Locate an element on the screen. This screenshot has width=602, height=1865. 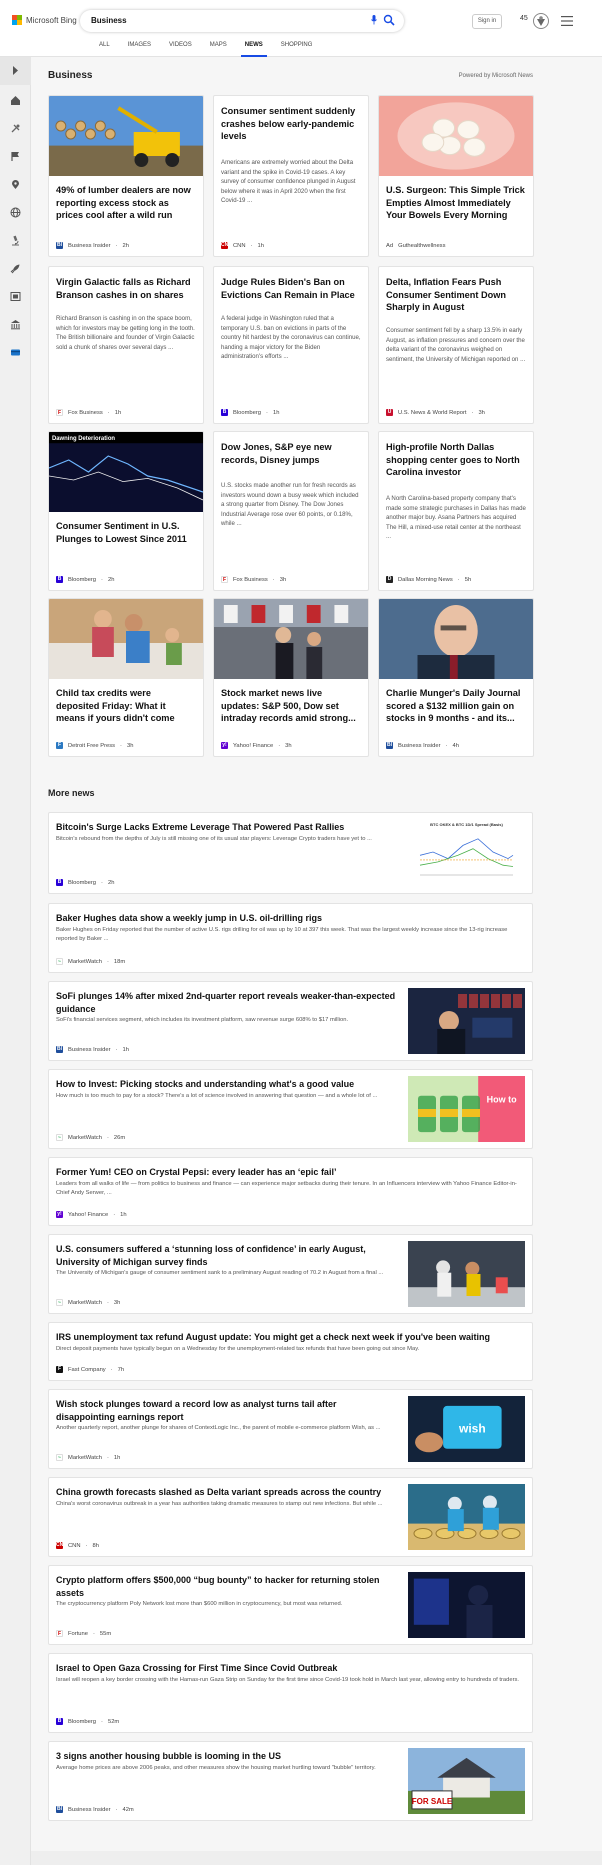
home-icon is located at coordinates (15, 100).